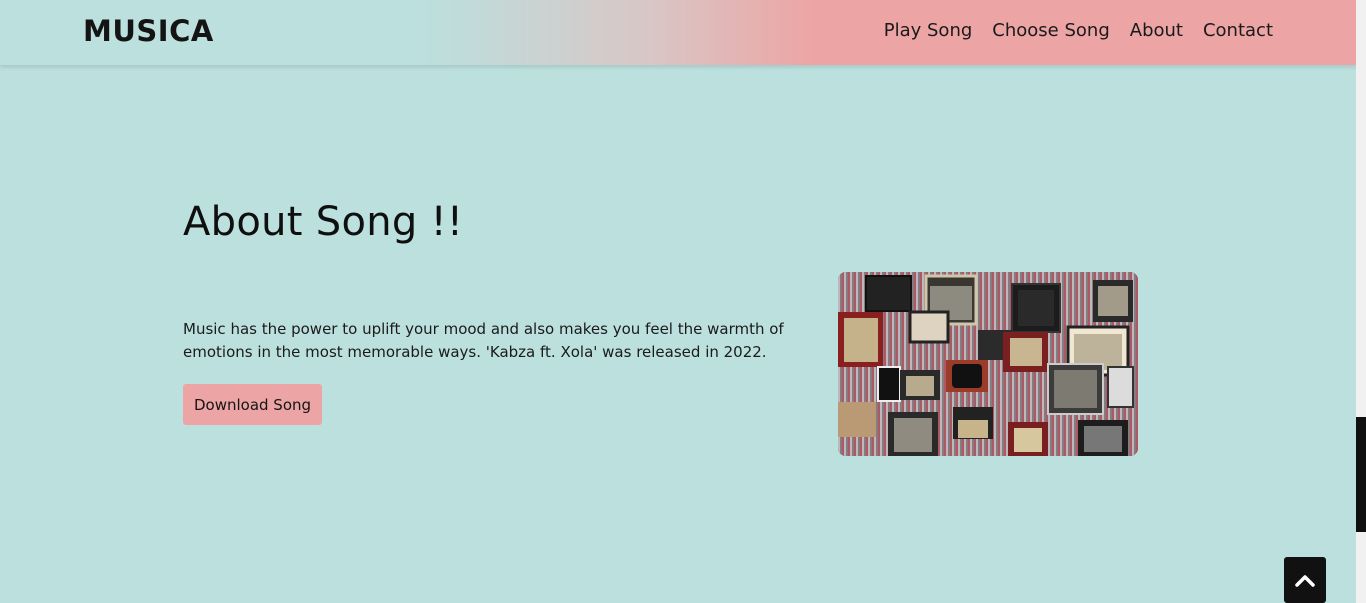 This screenshot has height=603, width=1366. Describe the element at coordinates (1050, 30) in the screenshot. I see `nav-link-choose-song: Choose Song` at that location.